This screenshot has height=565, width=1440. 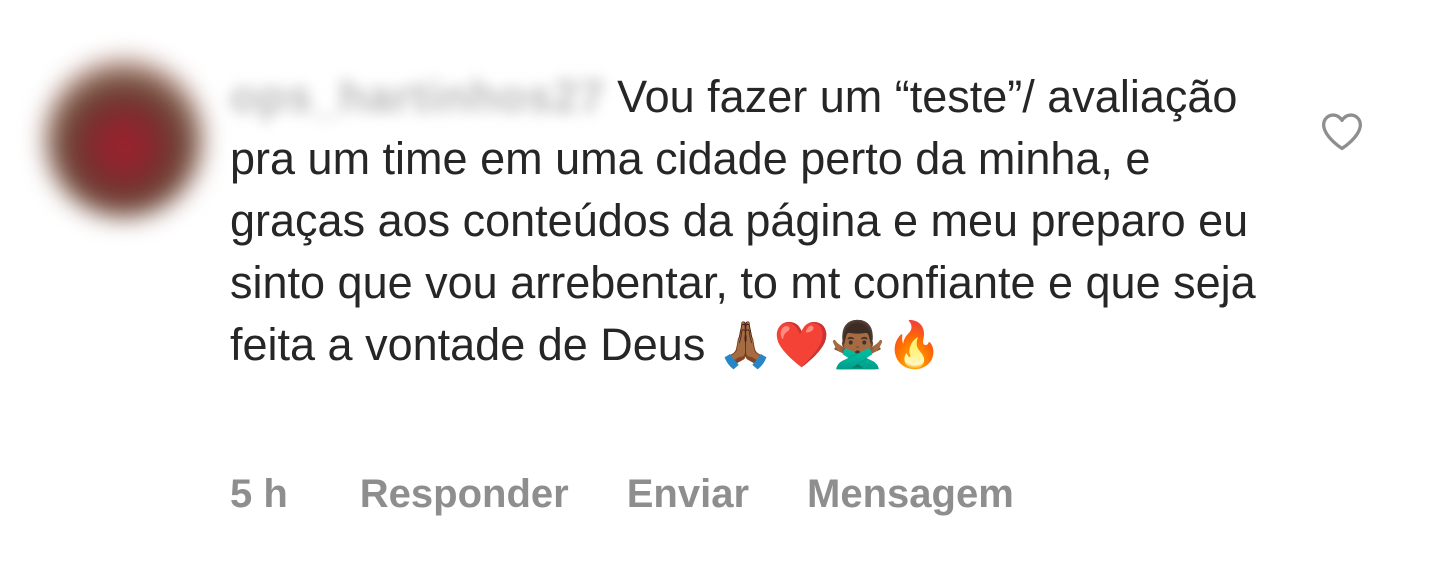 I want to click on comment-actions: 5 h Responder Enviar Mensagem, so click(x=622, y=494).